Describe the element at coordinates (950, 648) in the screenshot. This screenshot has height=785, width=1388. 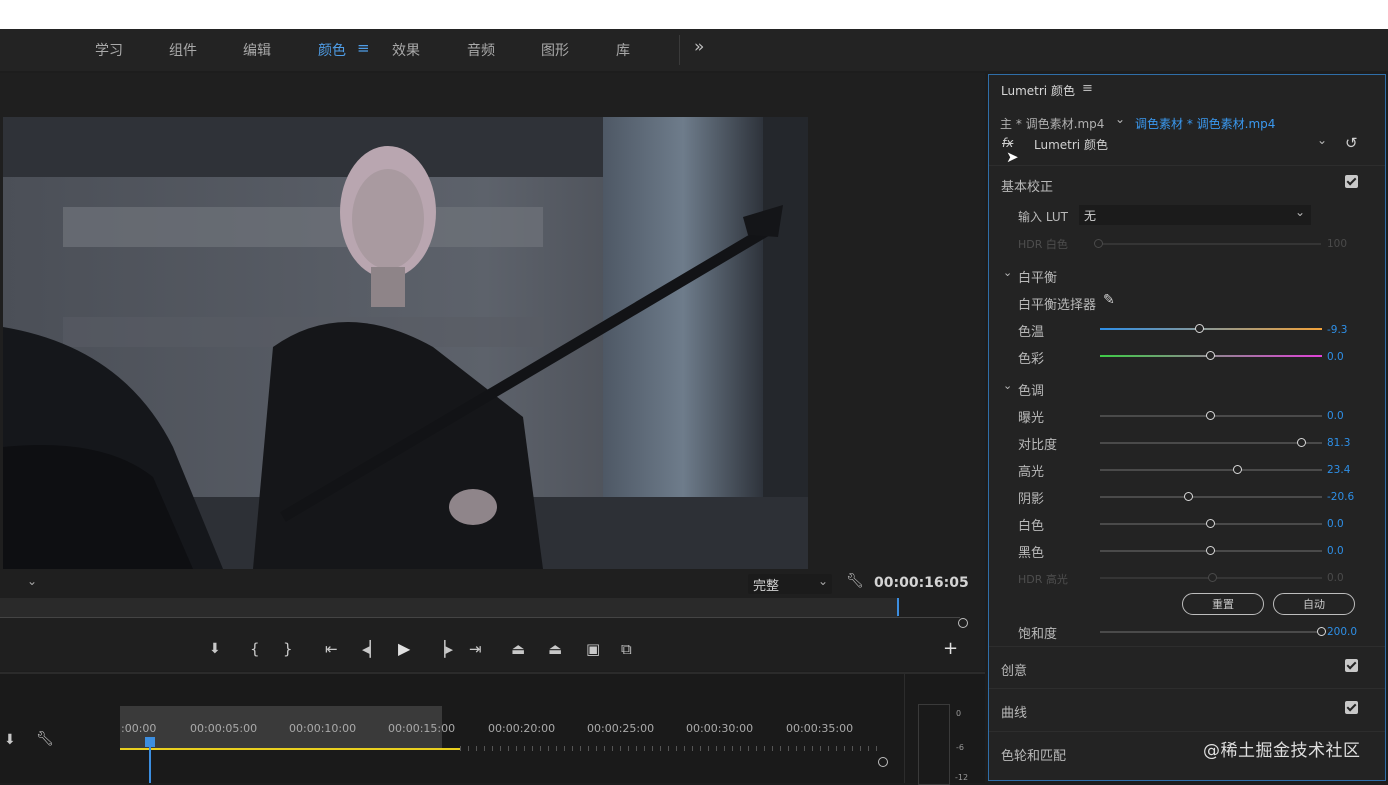
I see `button-editor-add-icon: +` at that location.